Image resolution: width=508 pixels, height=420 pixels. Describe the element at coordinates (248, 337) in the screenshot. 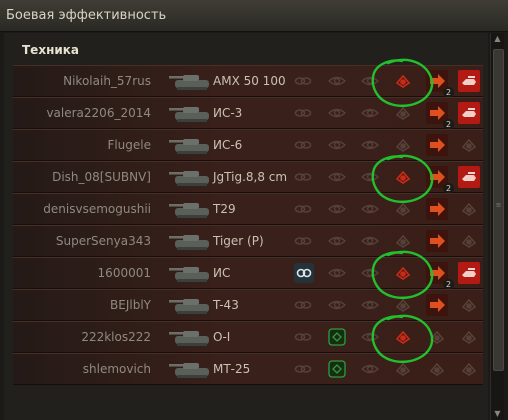

I see `list-item: 222klos222 О-I` at that location.